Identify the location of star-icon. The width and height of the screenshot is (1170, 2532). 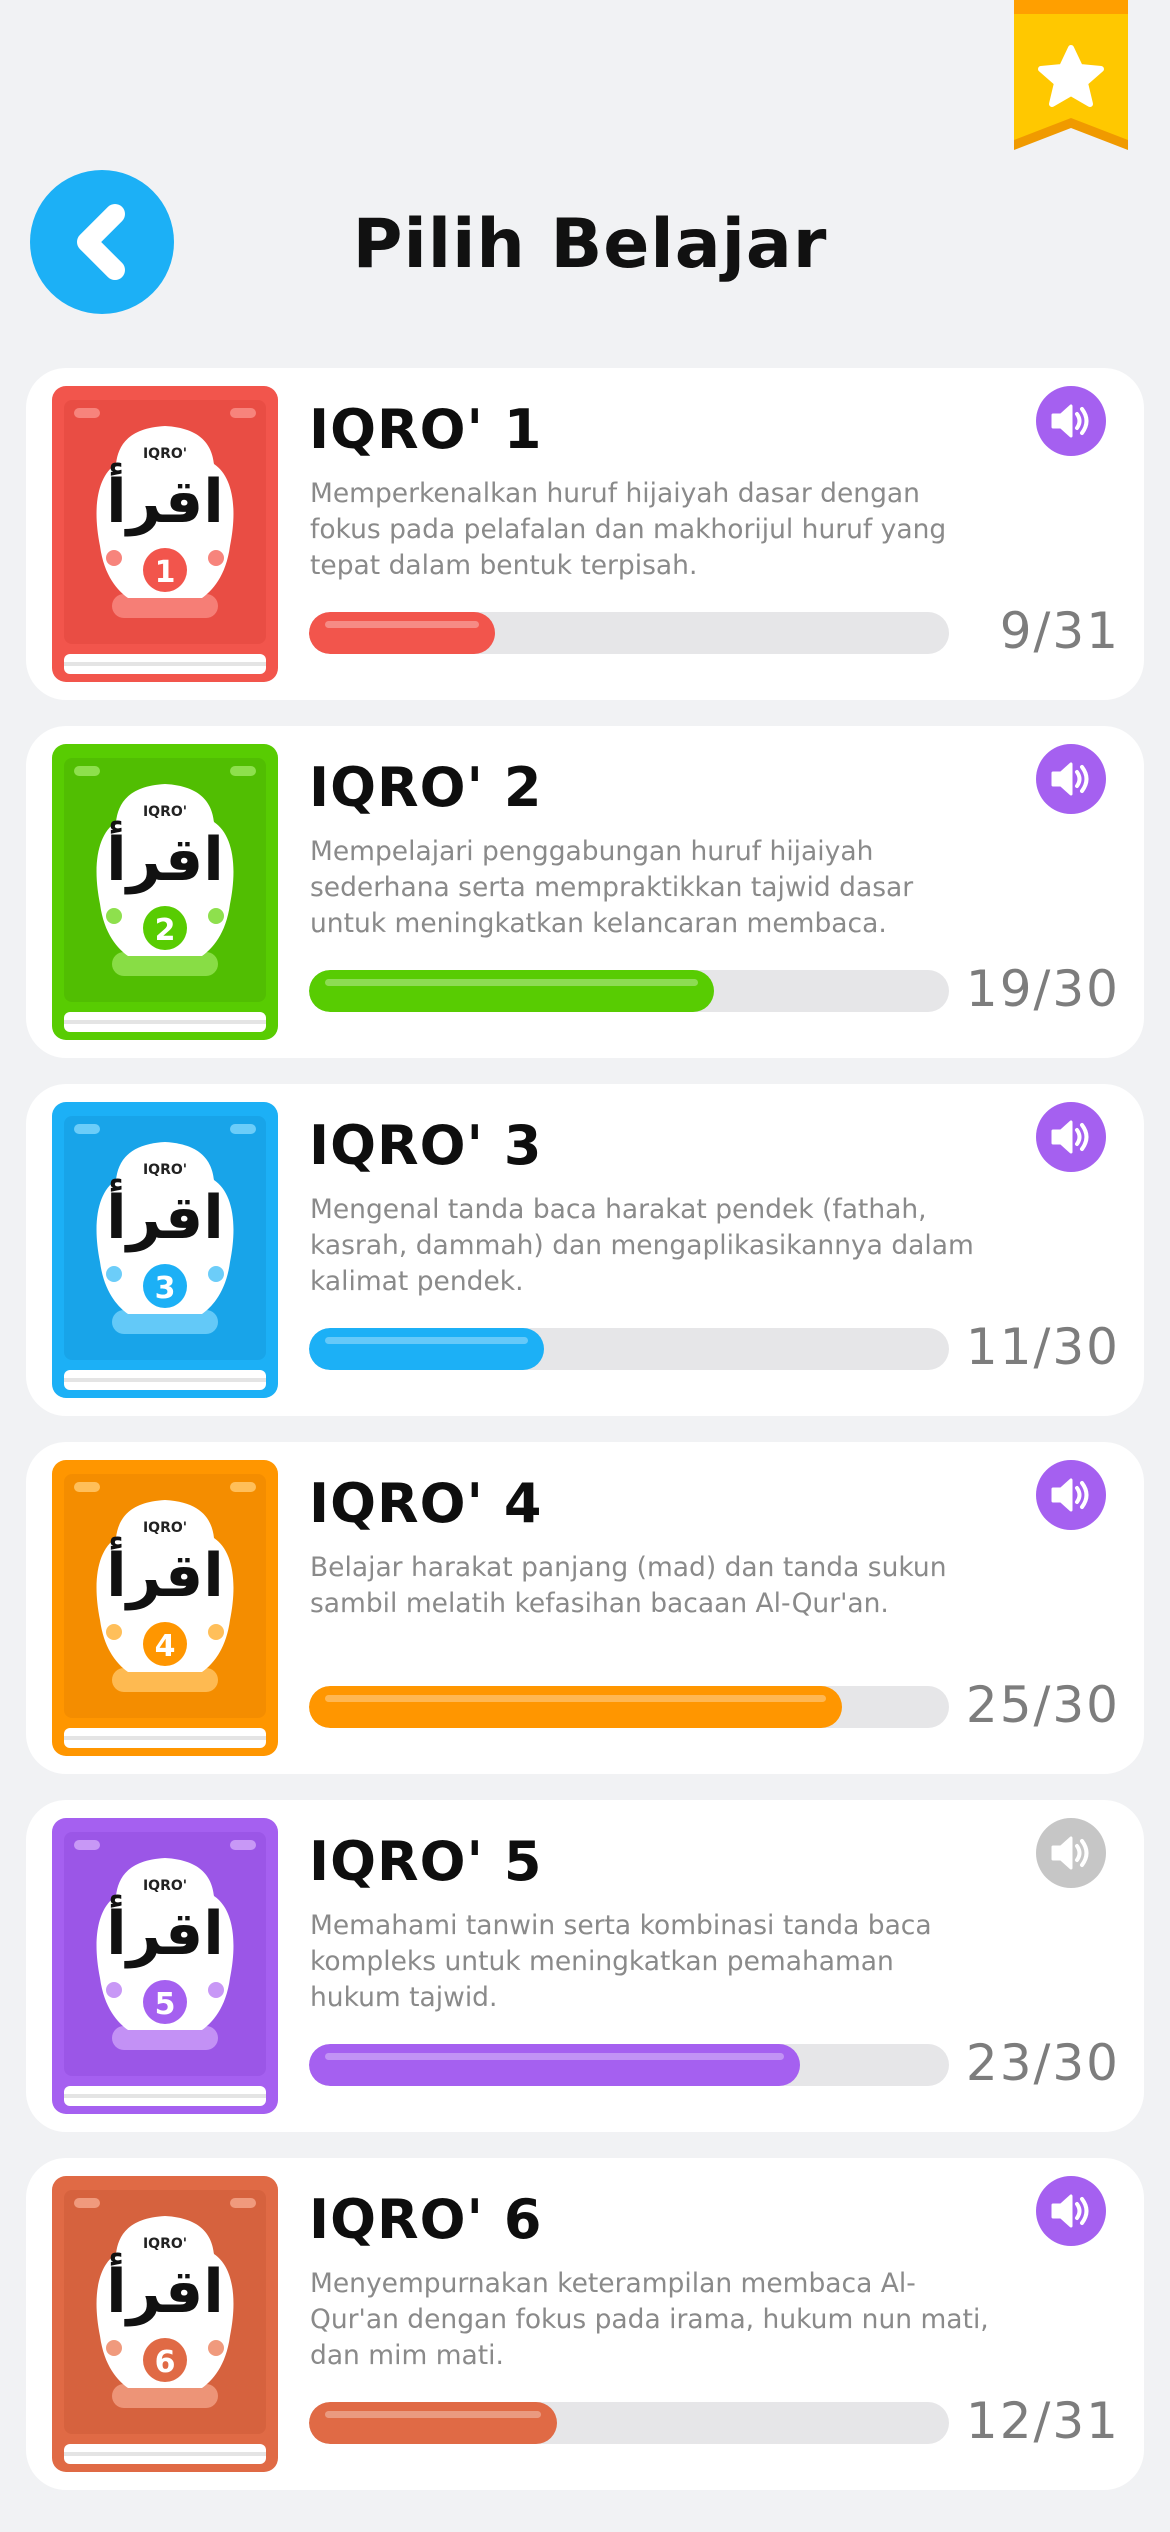
(1071, 75).